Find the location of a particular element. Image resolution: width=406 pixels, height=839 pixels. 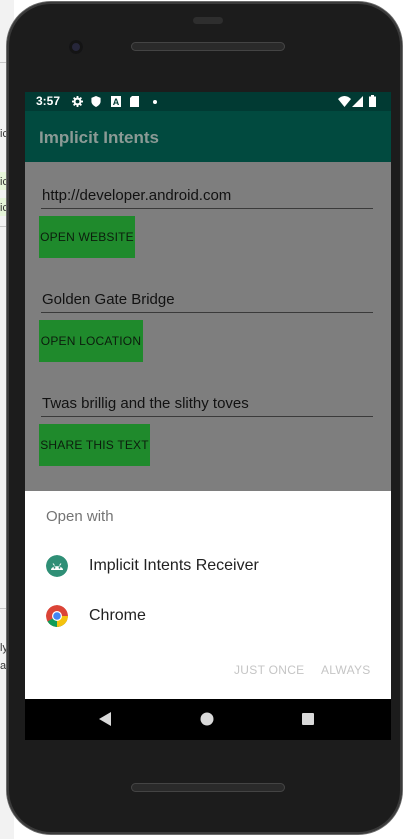

recents-icon is located at coordinates (308, 719).